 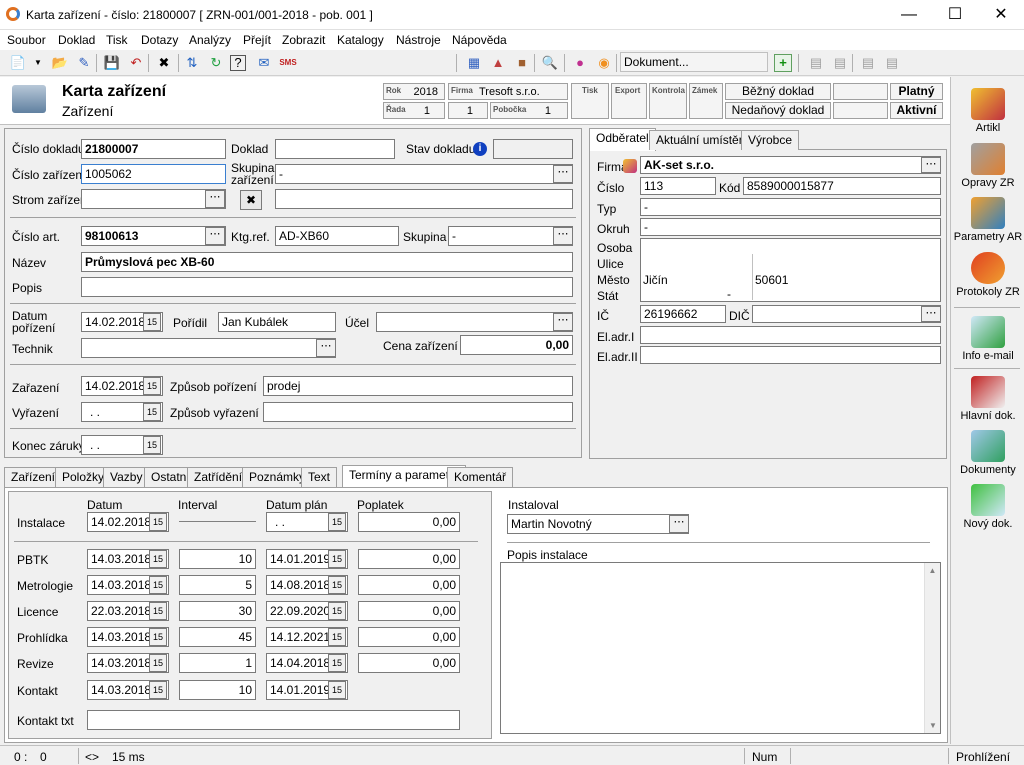 I want to click on created-by-field: Jan Kubálek, so click(x=277, y=322).